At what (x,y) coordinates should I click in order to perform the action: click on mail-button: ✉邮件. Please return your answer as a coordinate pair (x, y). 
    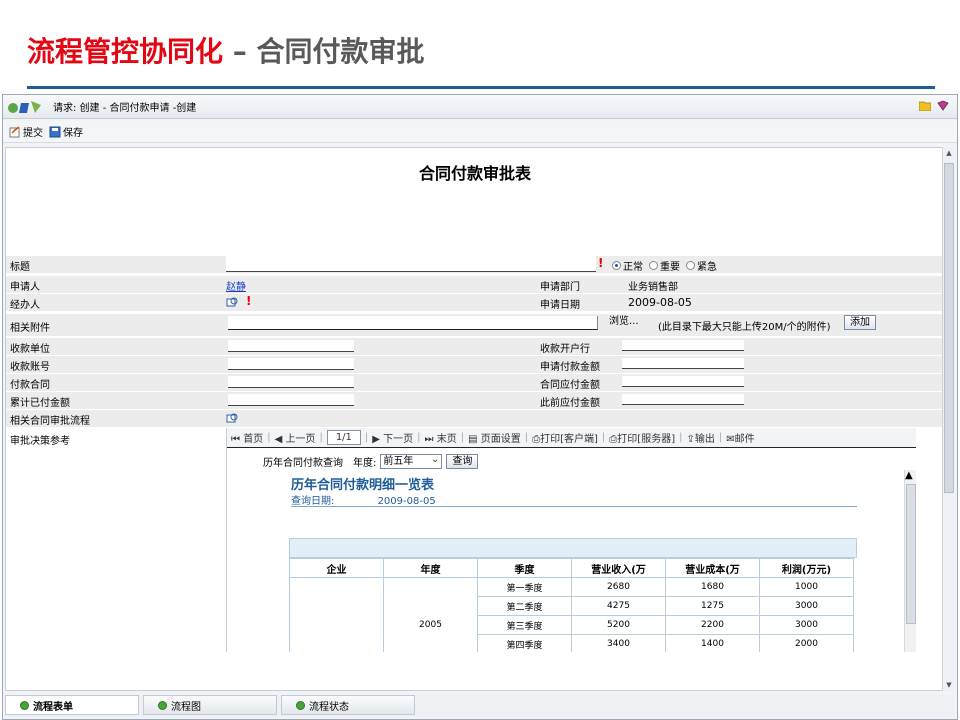
    Looking at the image, I should click on (740, 437).